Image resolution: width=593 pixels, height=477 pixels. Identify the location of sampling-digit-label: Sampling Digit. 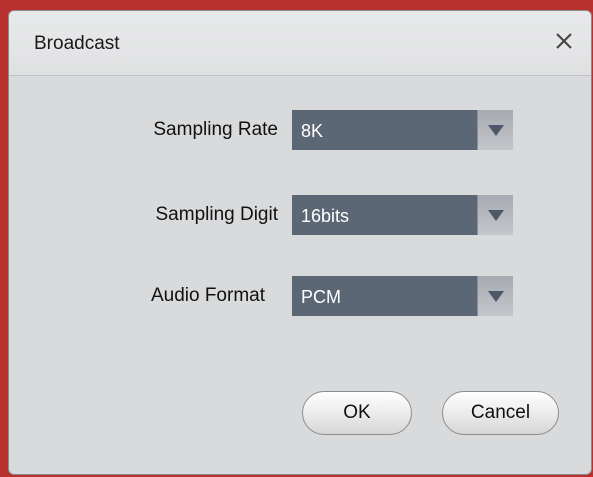
(217, 214).